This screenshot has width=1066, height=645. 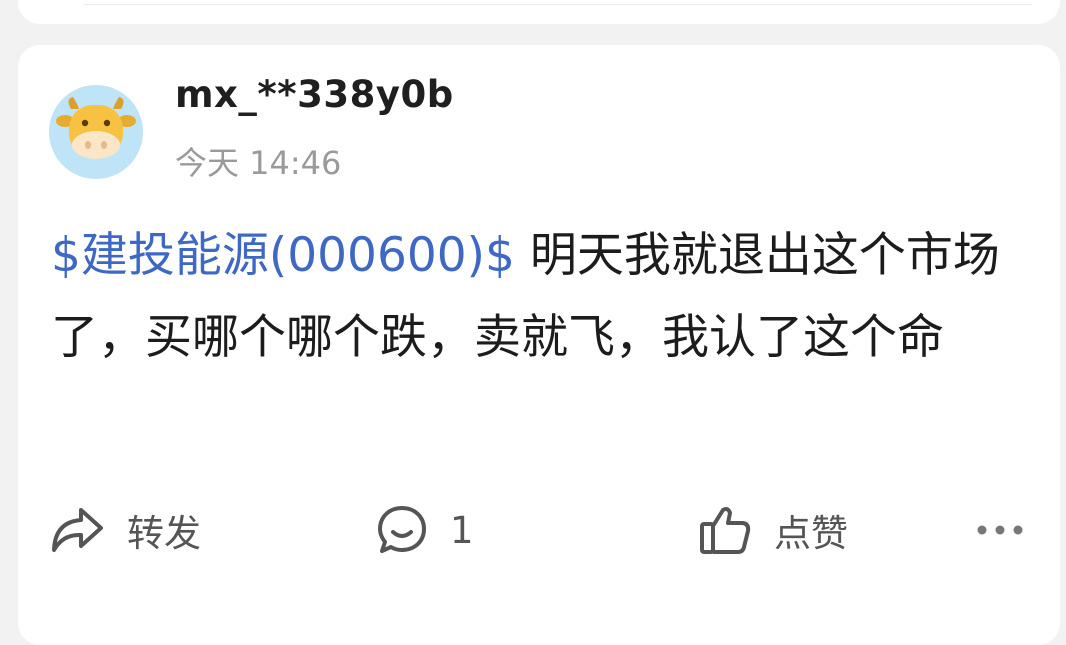 I want to click on thumbs-up-icon, so click(x=725, y=530).